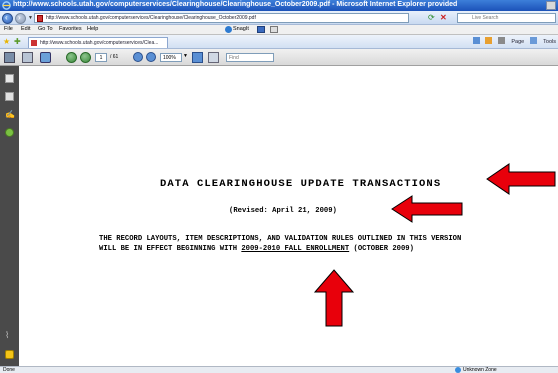 This screenshot has height=373, width=558. Describe the element at coordinates (70, 29) in the screenshot. I see `menu-favorites: Favorites` at that location.